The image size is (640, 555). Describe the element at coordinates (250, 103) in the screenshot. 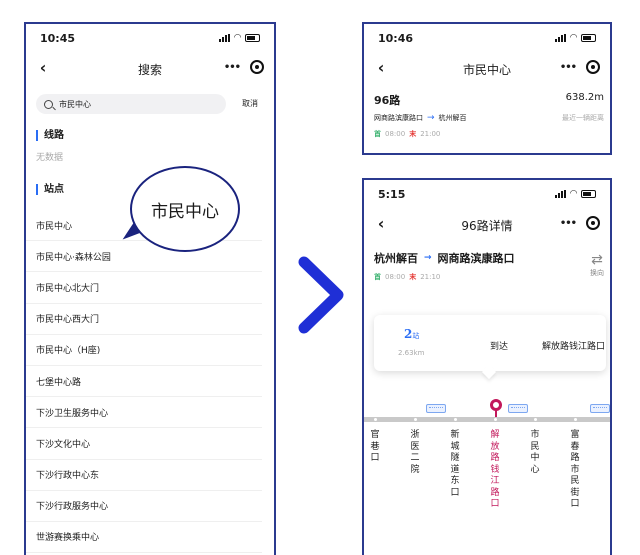

I see `cancel-button: 取消` at that location.